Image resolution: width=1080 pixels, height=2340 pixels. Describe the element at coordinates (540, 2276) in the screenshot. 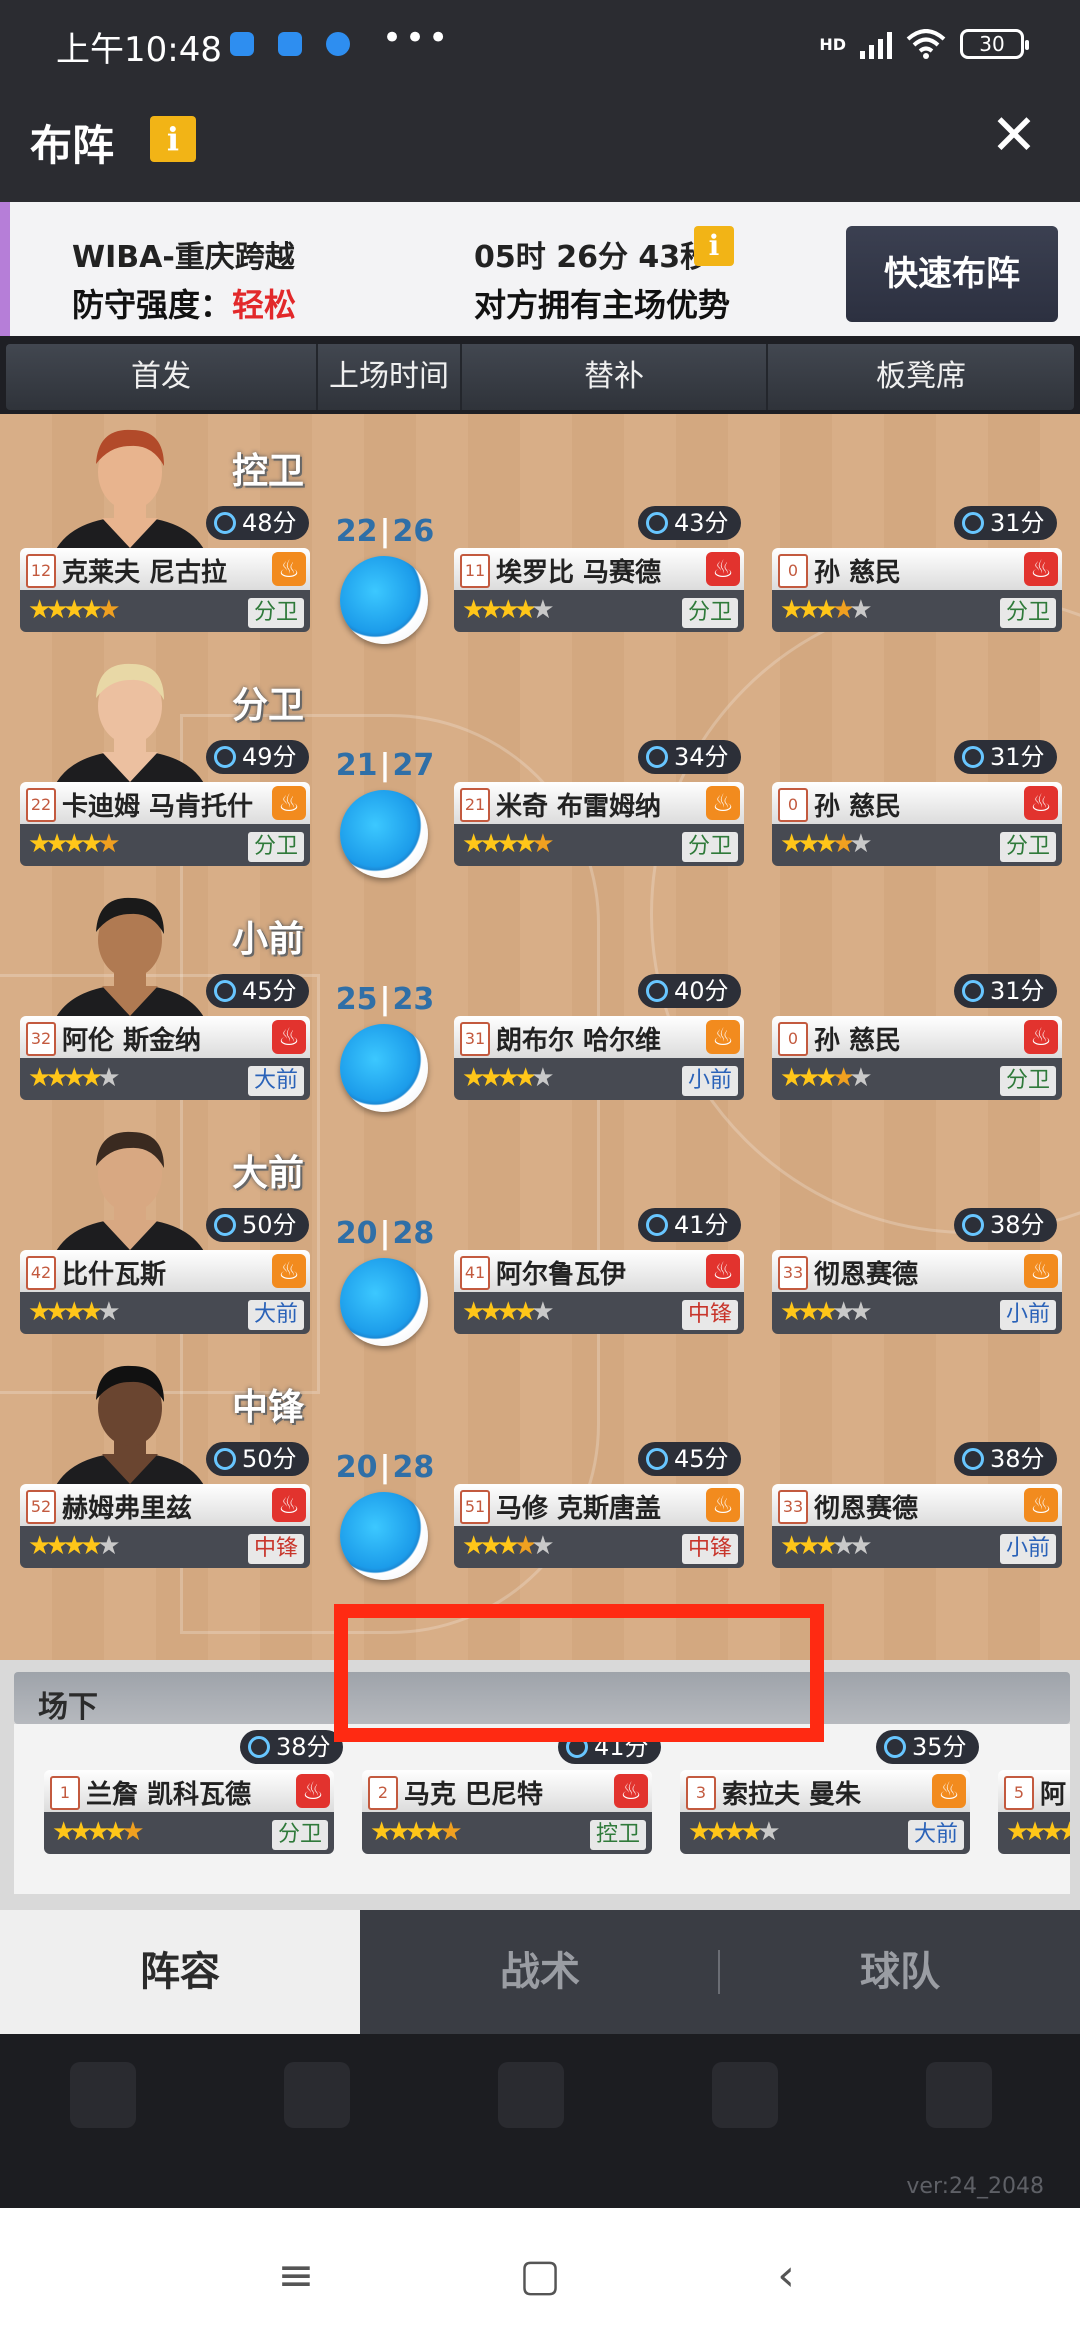

I see `home-icon: ▢` at that location.